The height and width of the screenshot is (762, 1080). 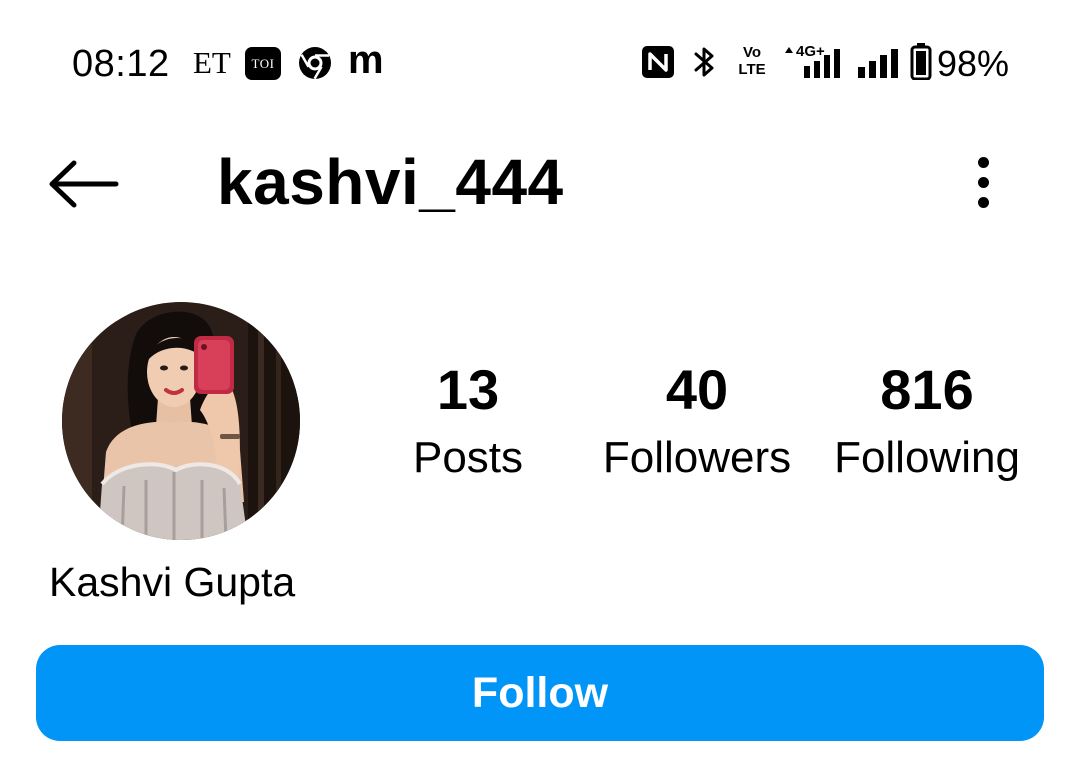 What do you see at coordinates (181, 421) in the screenshot?
I see `profile-avatar` at bounding box center [181, 421].